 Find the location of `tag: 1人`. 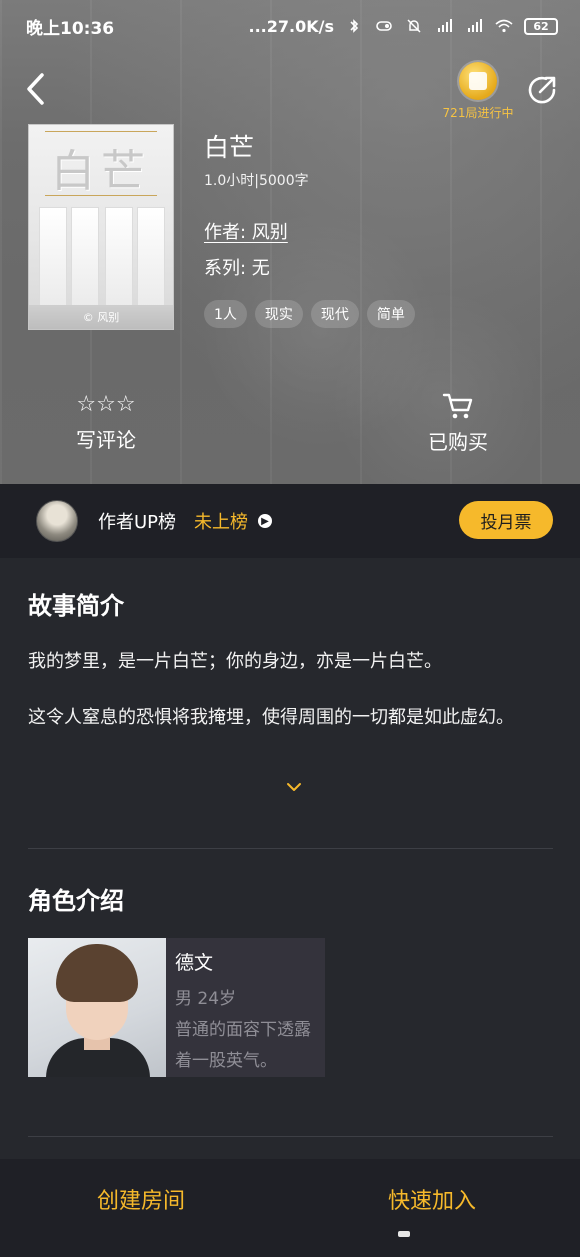

tag: 1人 is located at coordinates (225, 314).